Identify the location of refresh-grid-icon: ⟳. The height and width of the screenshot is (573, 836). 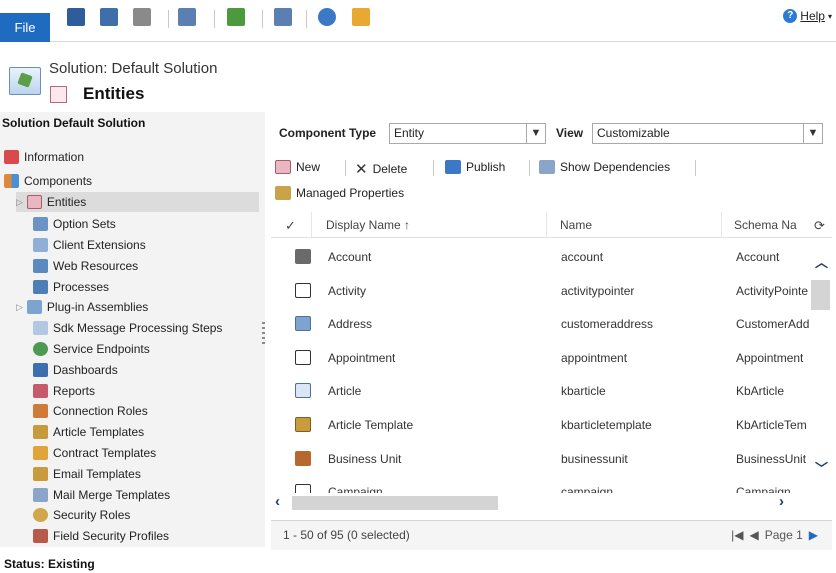
(819, 226).